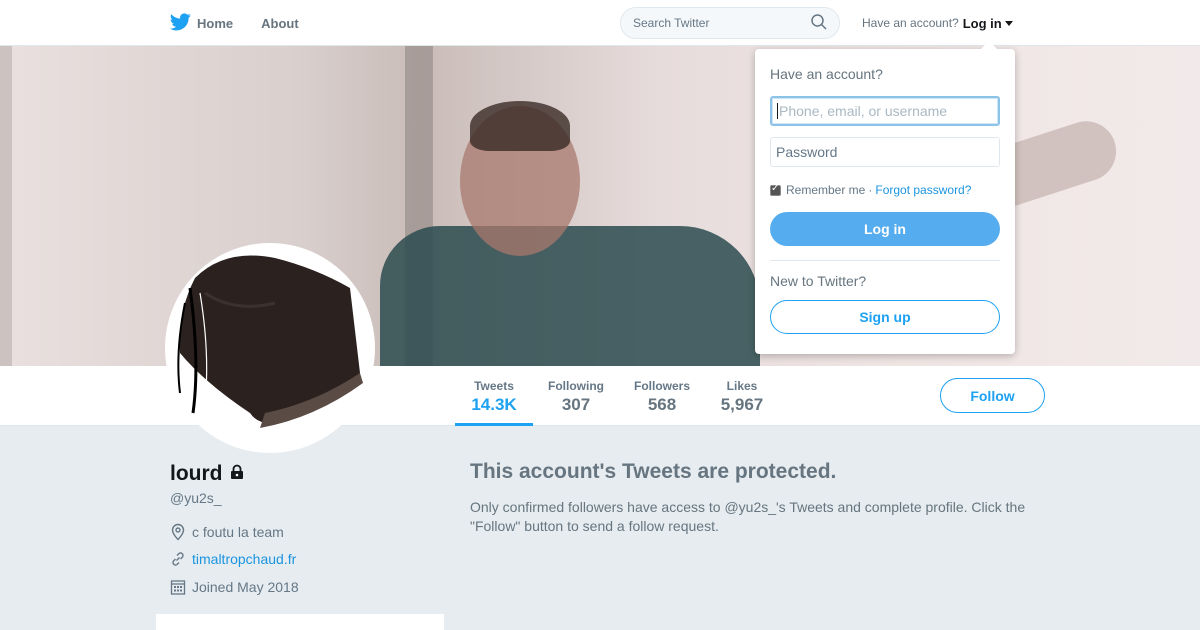  Describe the element at coordinates (238, 532) in the screenshot. I see `location-text: c foutu la team` at that location.